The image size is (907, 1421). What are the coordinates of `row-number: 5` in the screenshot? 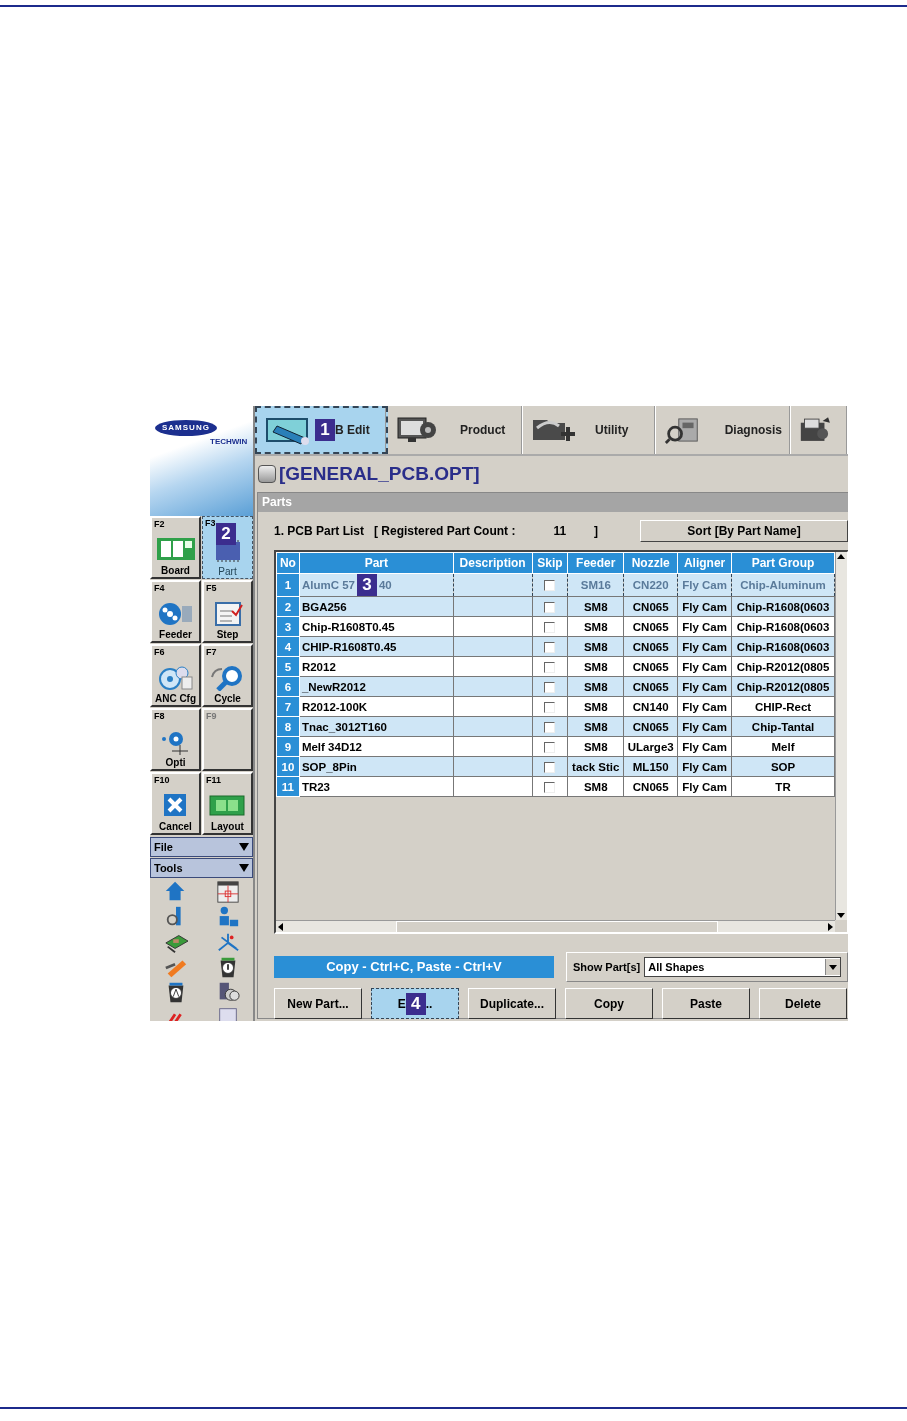 It's located at (288, 666).